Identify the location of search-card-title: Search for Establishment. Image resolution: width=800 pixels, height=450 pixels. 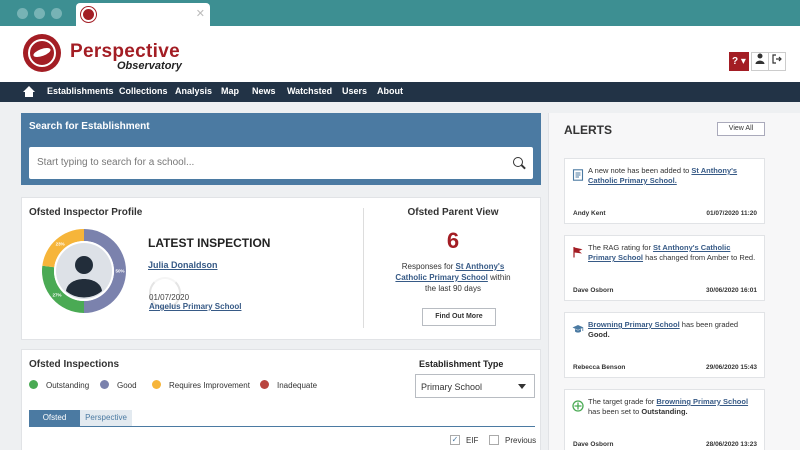
(89, 126).